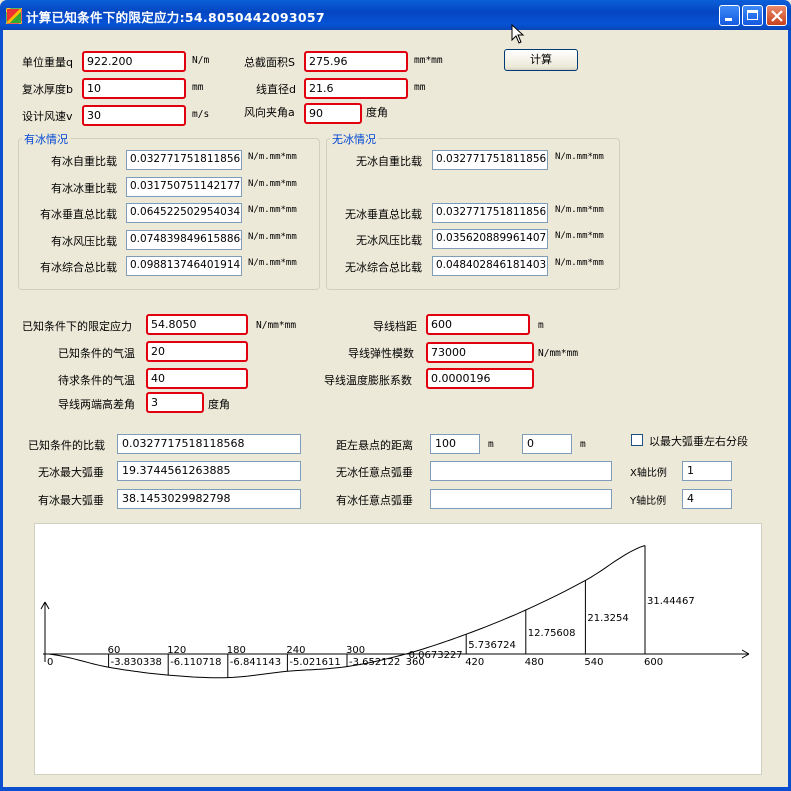 The width and height of the screenshot is (791, 791). Describe the element at coordinates (219, 404) in the screenshot. I see `height-angle-unit: 度角` at that location.